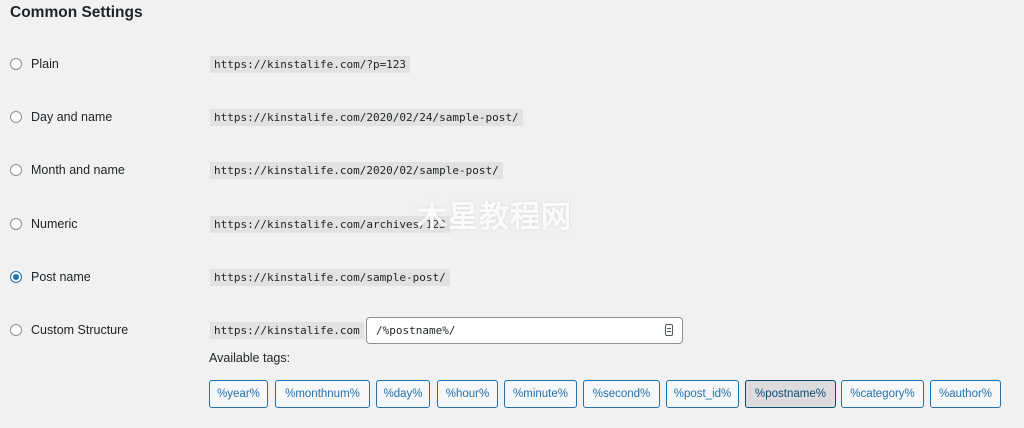 The image size is (1024, 428). What do you see at coordinates (403, 394) in the screenshot?
I see `tag-day: %day%` at bounding box center [403, 394].